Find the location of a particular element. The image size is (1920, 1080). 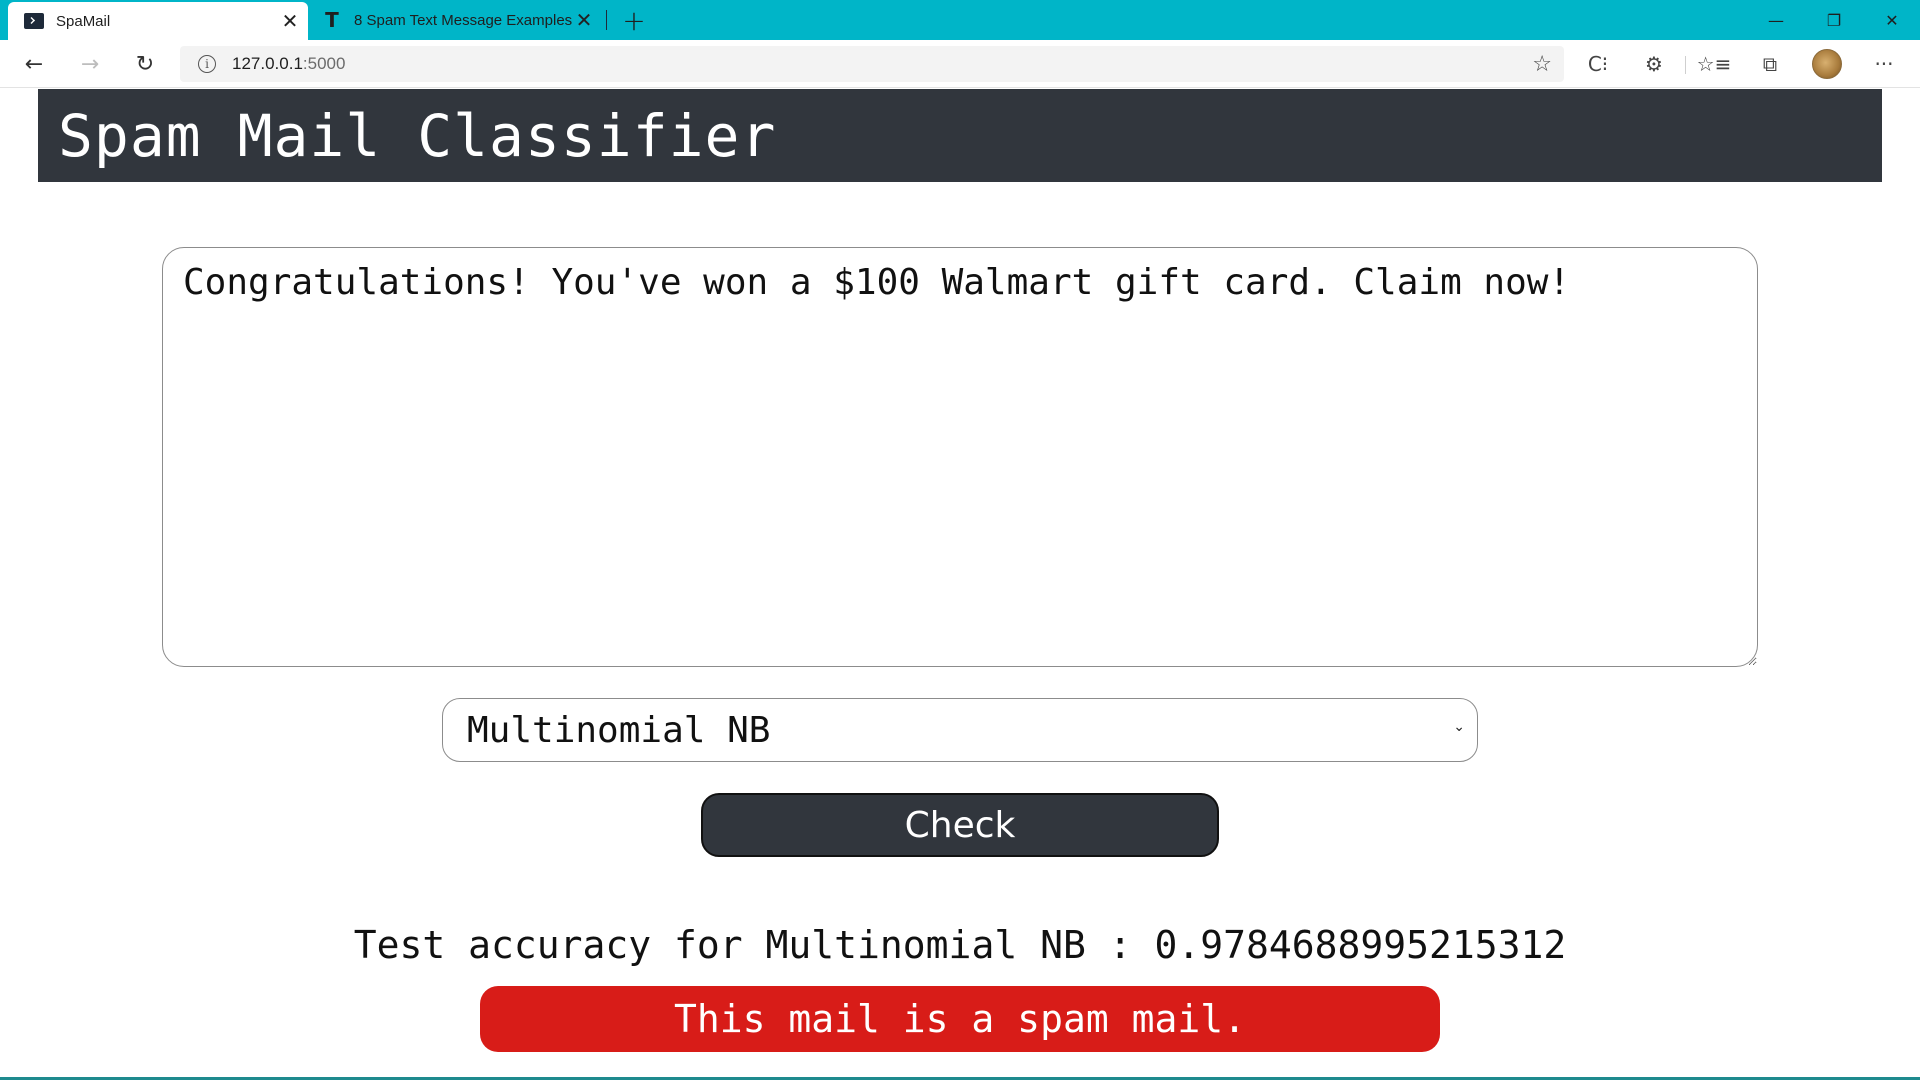

tab-spamail: SpaMail ✕ is located at coordinates (158, 21).